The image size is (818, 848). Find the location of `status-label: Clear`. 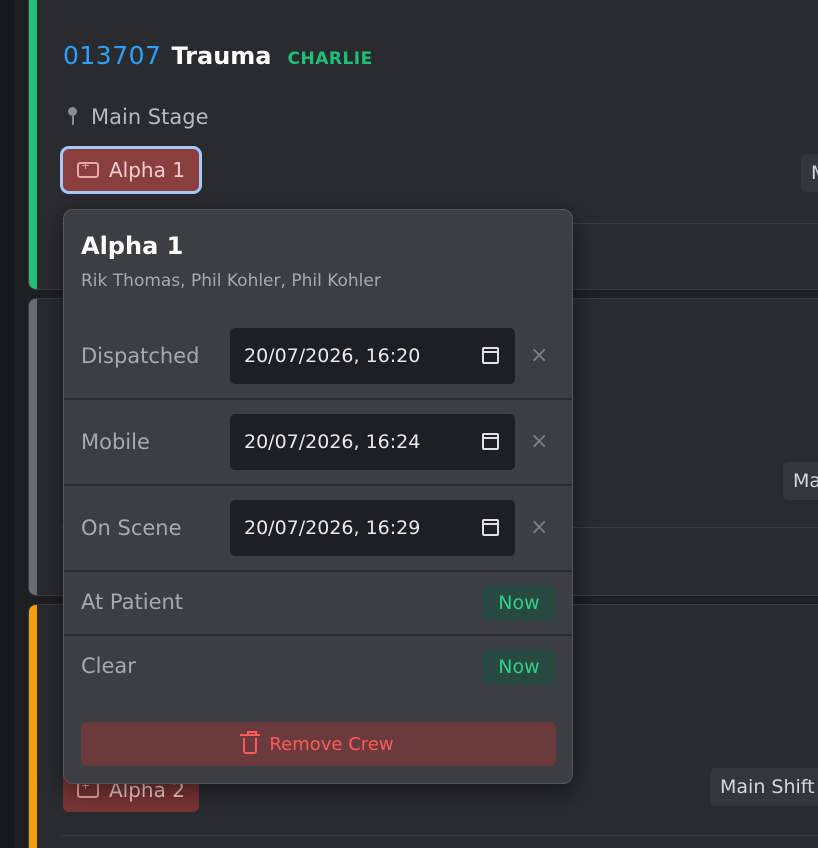

status-label: Clear is located at coordinates (108, 666).